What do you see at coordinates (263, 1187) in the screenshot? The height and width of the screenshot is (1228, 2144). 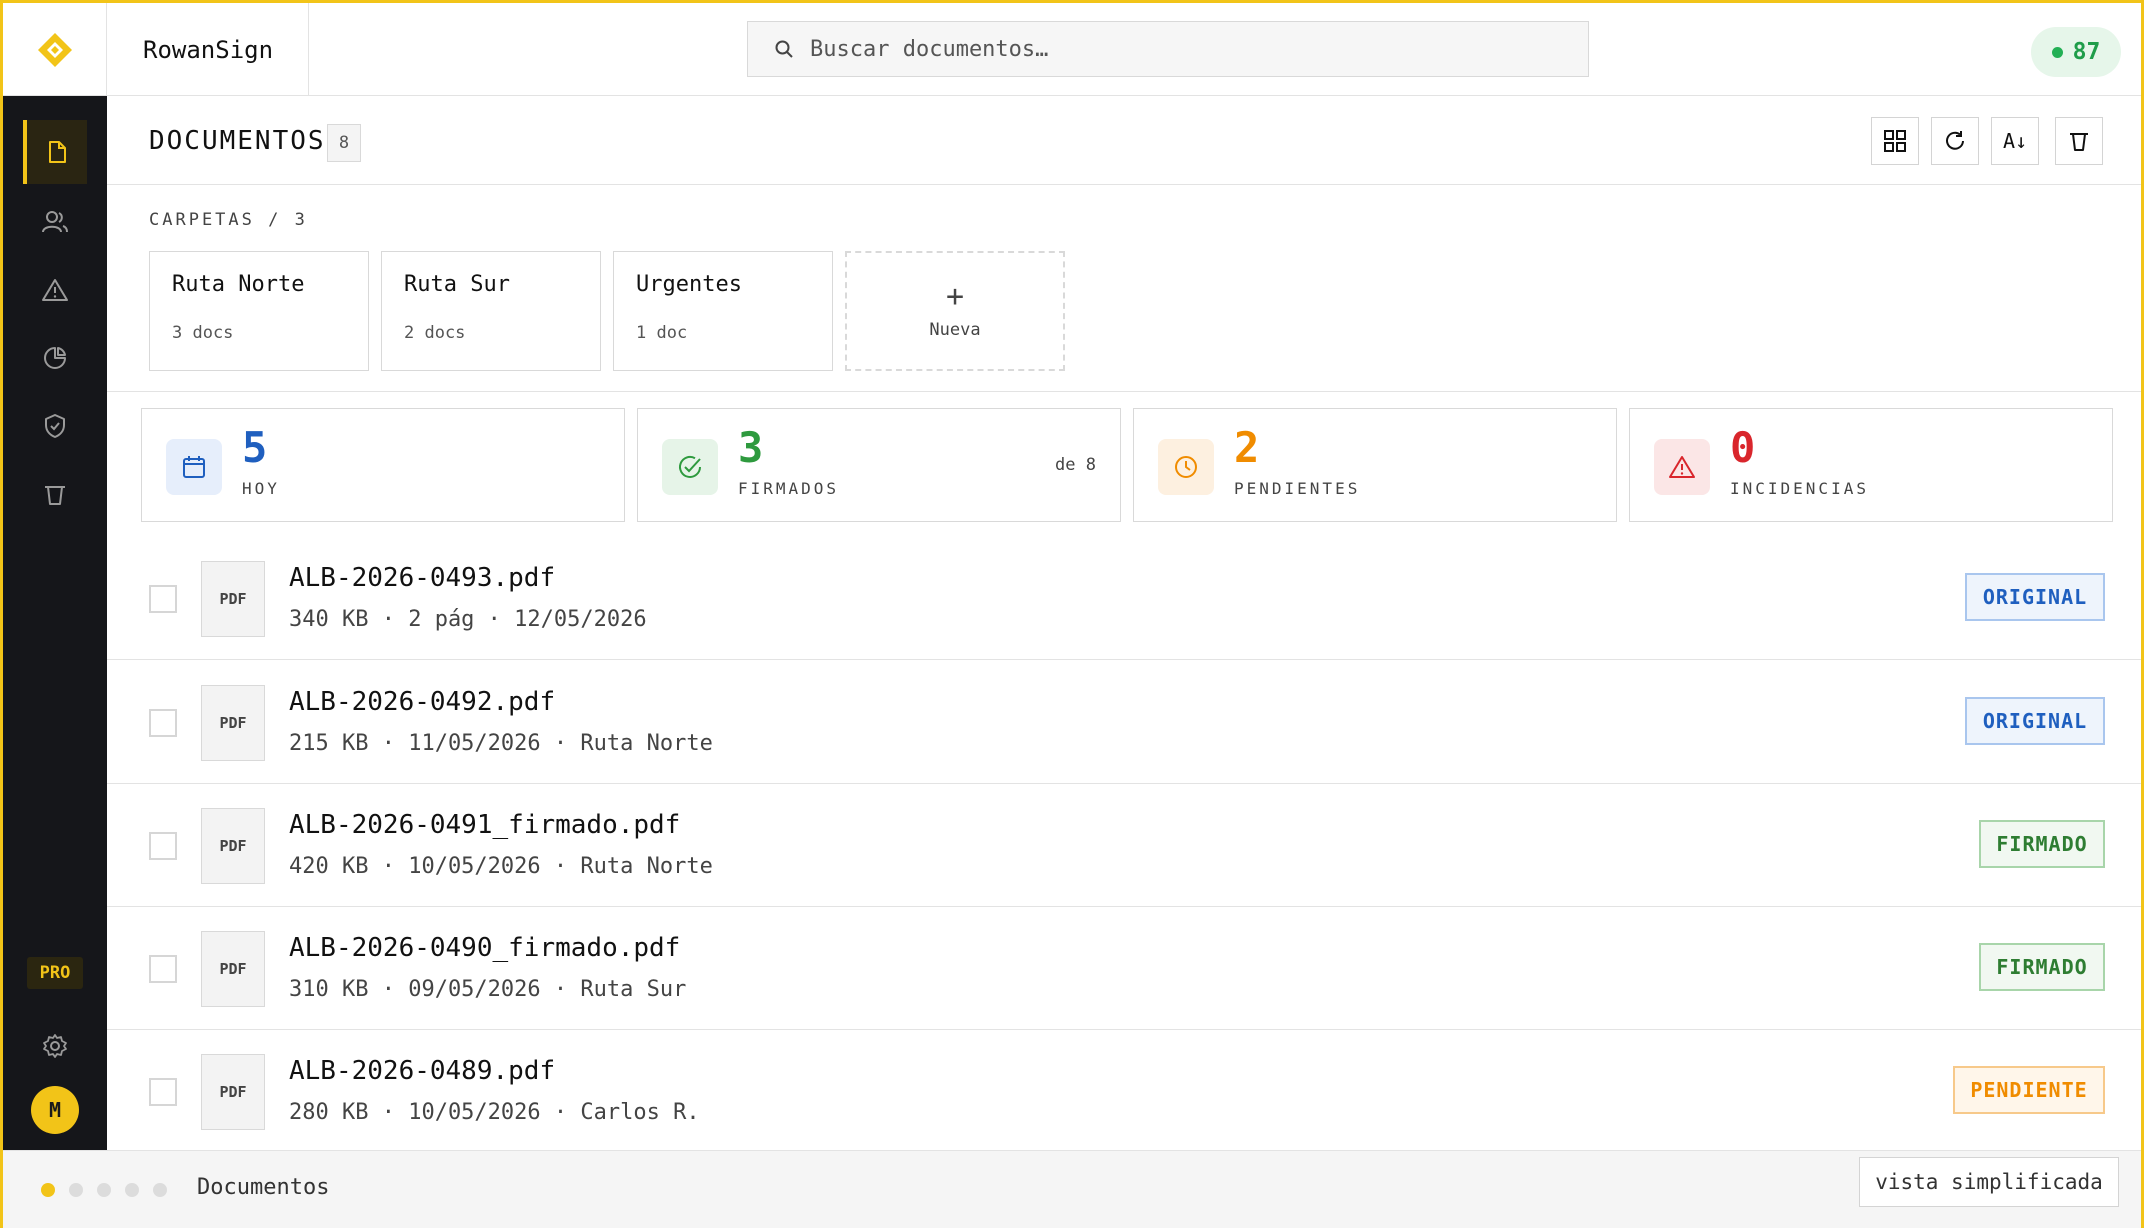 I see `current-section-label: Documentos` at bounding box center [263, 1187].